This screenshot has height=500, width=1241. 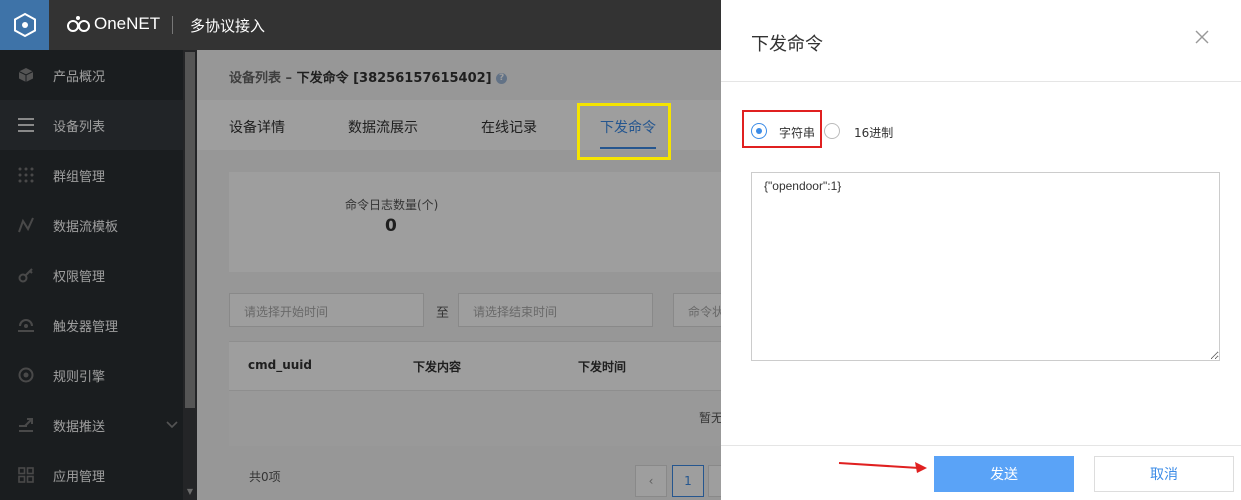 I want to click on radio-string, so click(x=759, y=131).